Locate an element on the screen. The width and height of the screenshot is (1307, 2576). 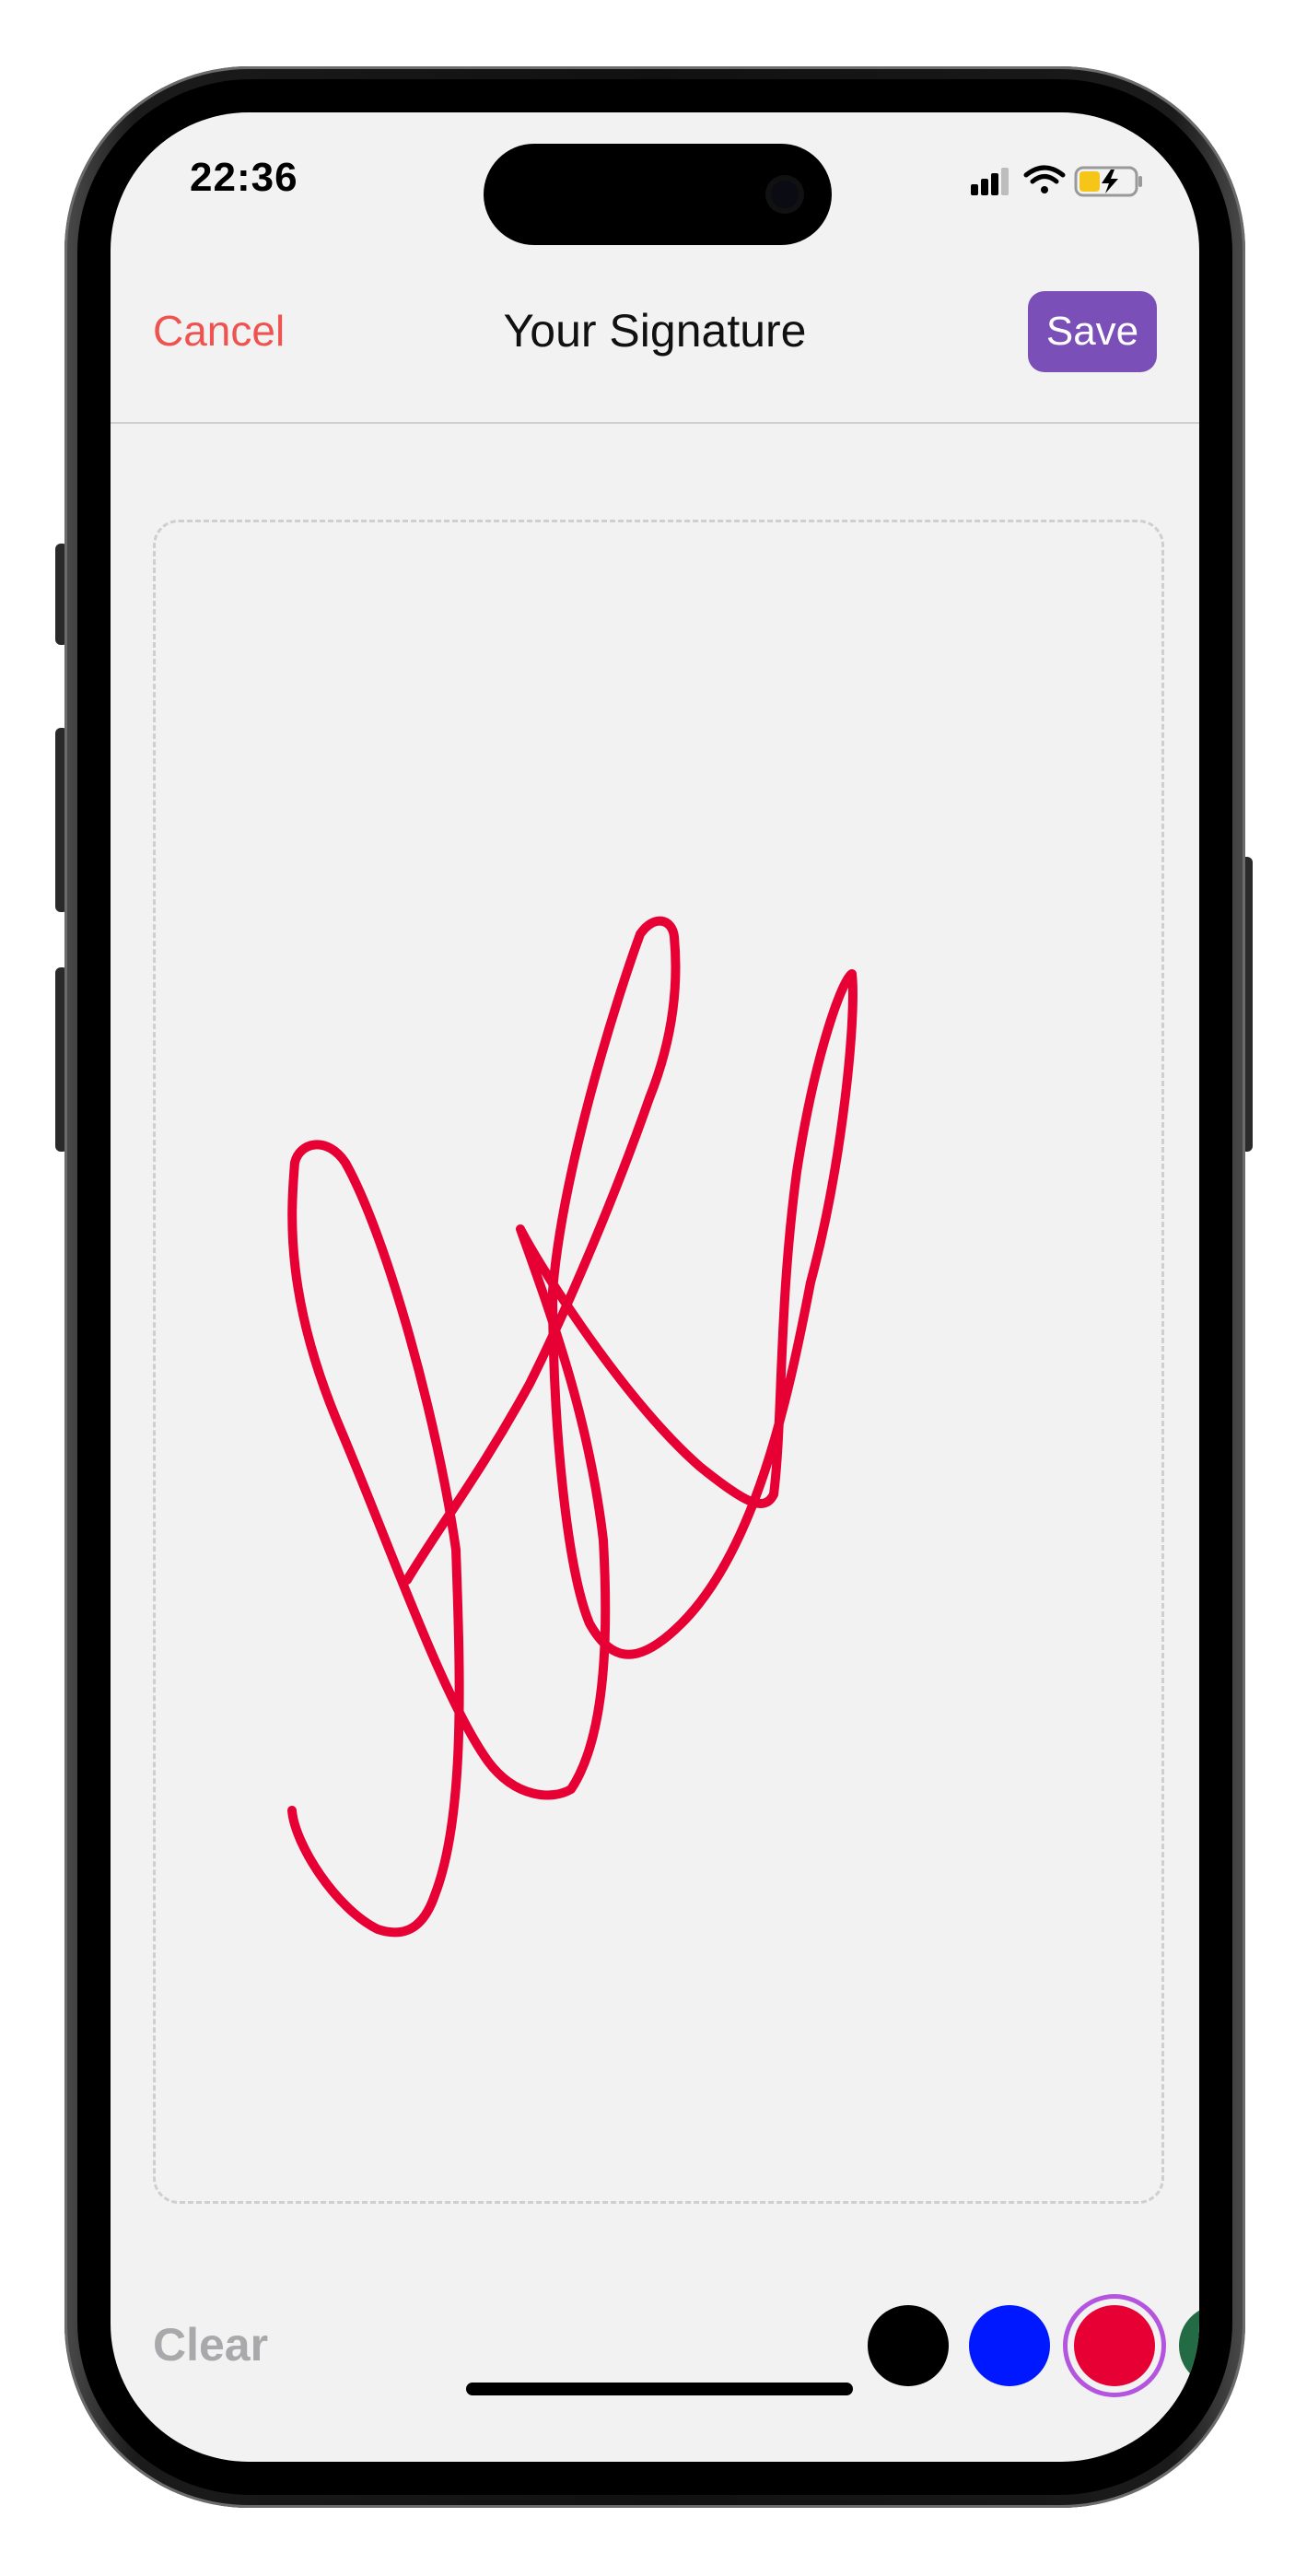
battery-charging-icon is located at coordinates (1108, 181).